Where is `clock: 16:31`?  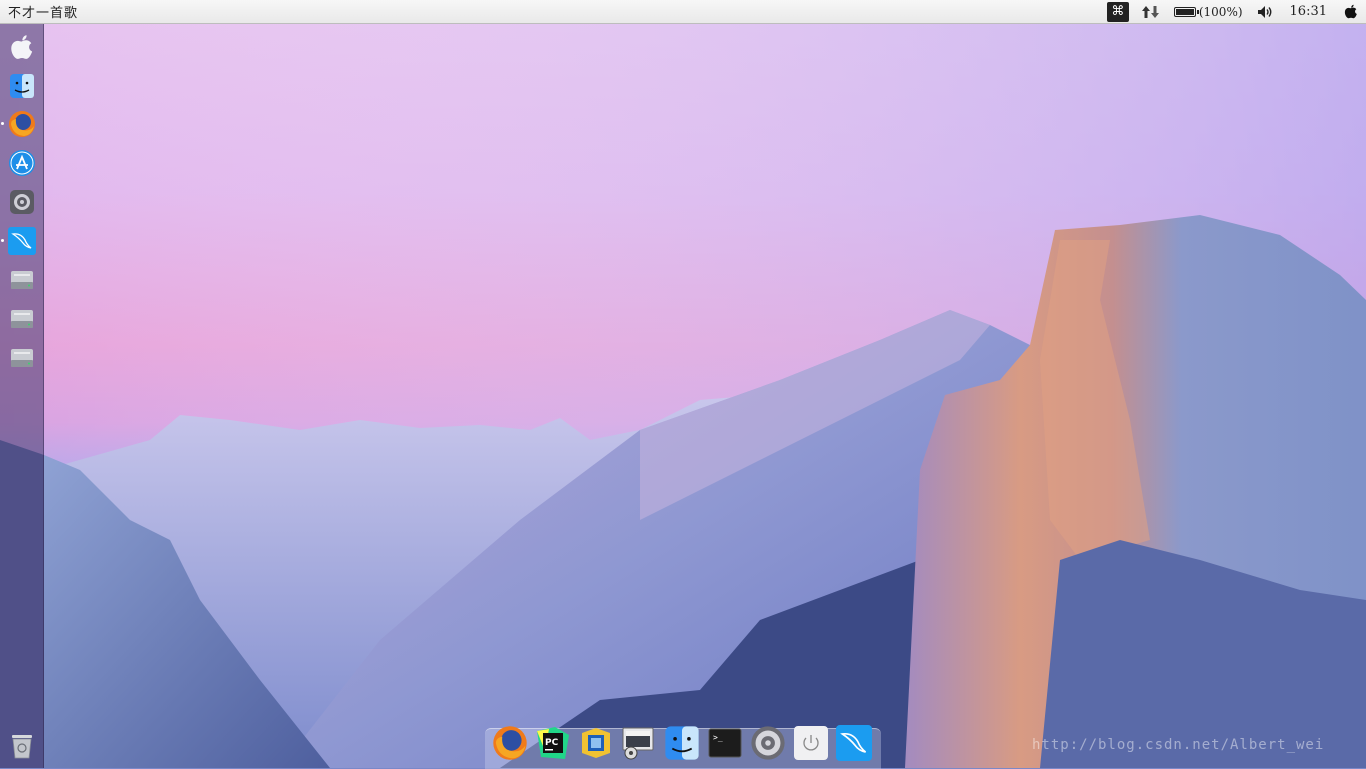 clock: 16:31 is located at coordinates (1308, 12).